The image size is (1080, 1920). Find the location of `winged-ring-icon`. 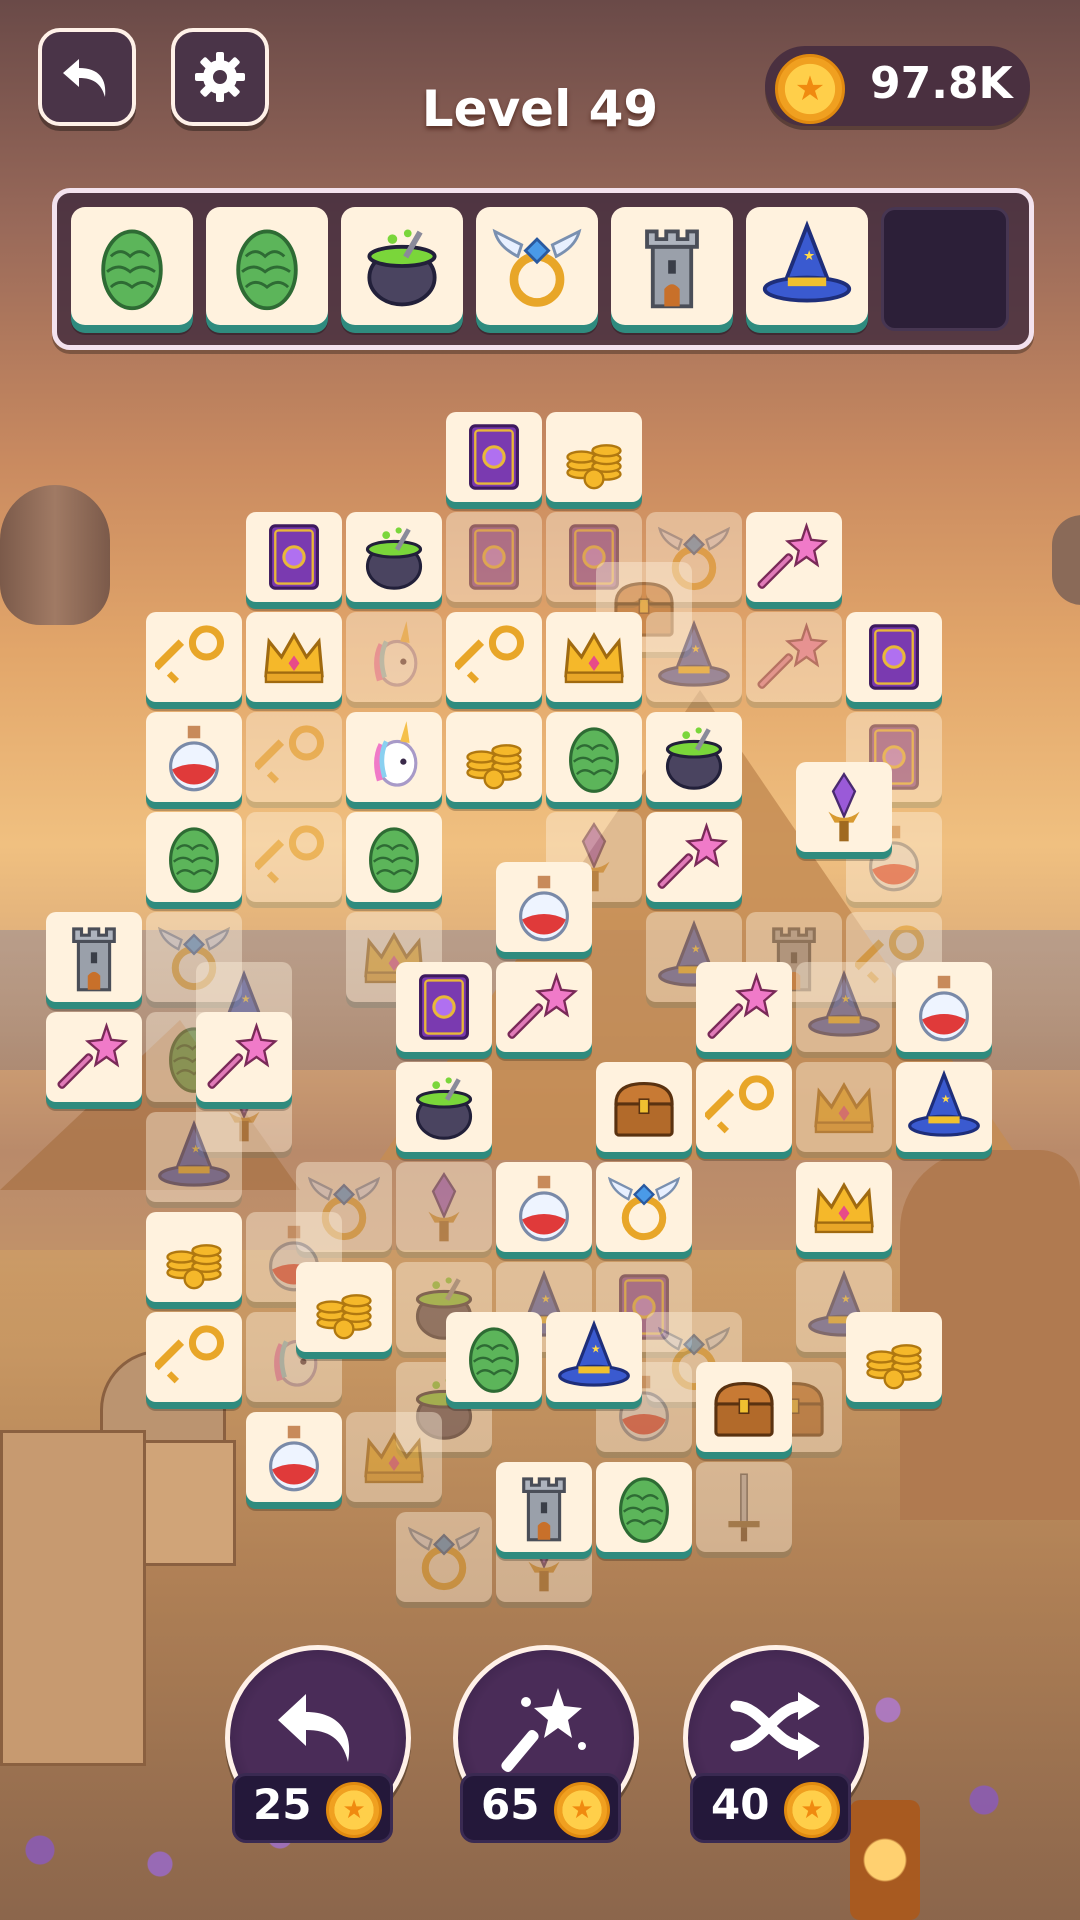

winged-ring-icon is located at coordinates (644, 1208).